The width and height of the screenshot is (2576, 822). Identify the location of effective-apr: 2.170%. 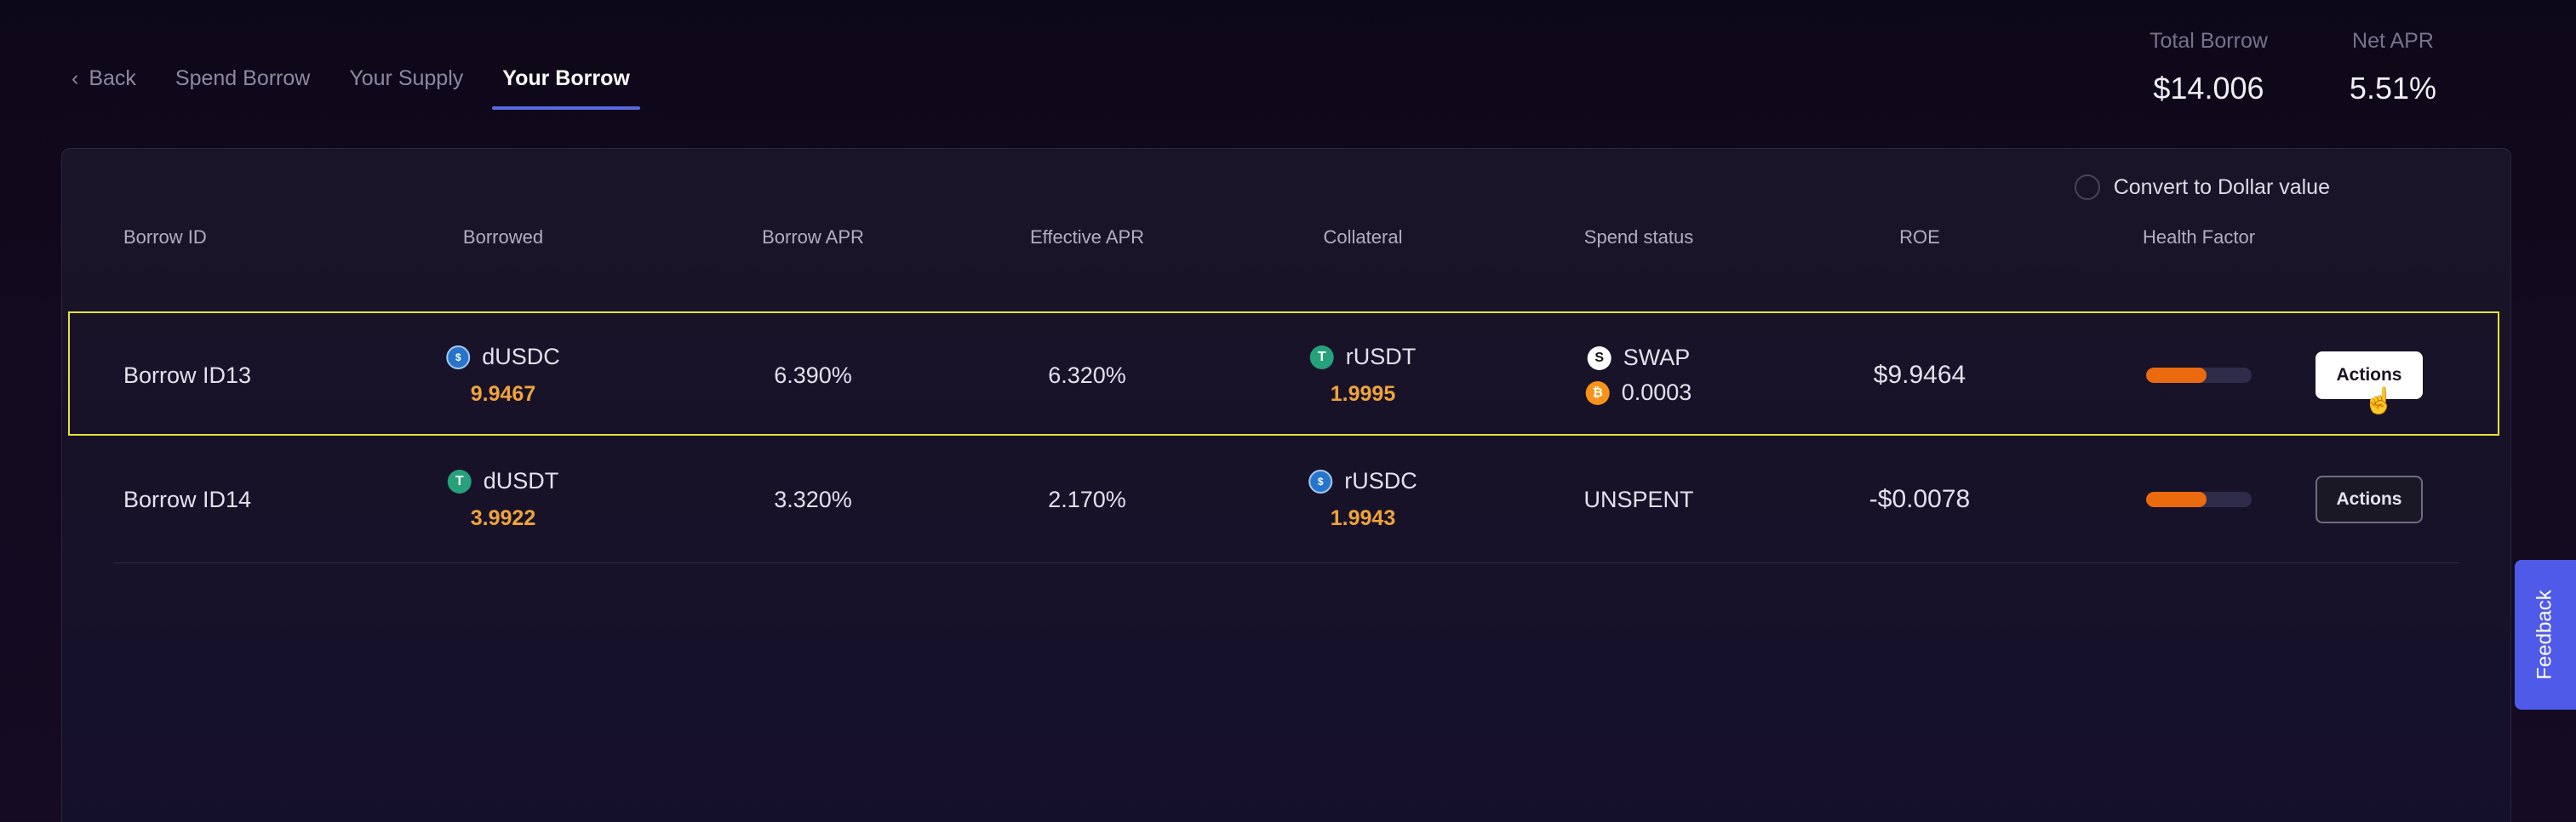
(1087, 499).